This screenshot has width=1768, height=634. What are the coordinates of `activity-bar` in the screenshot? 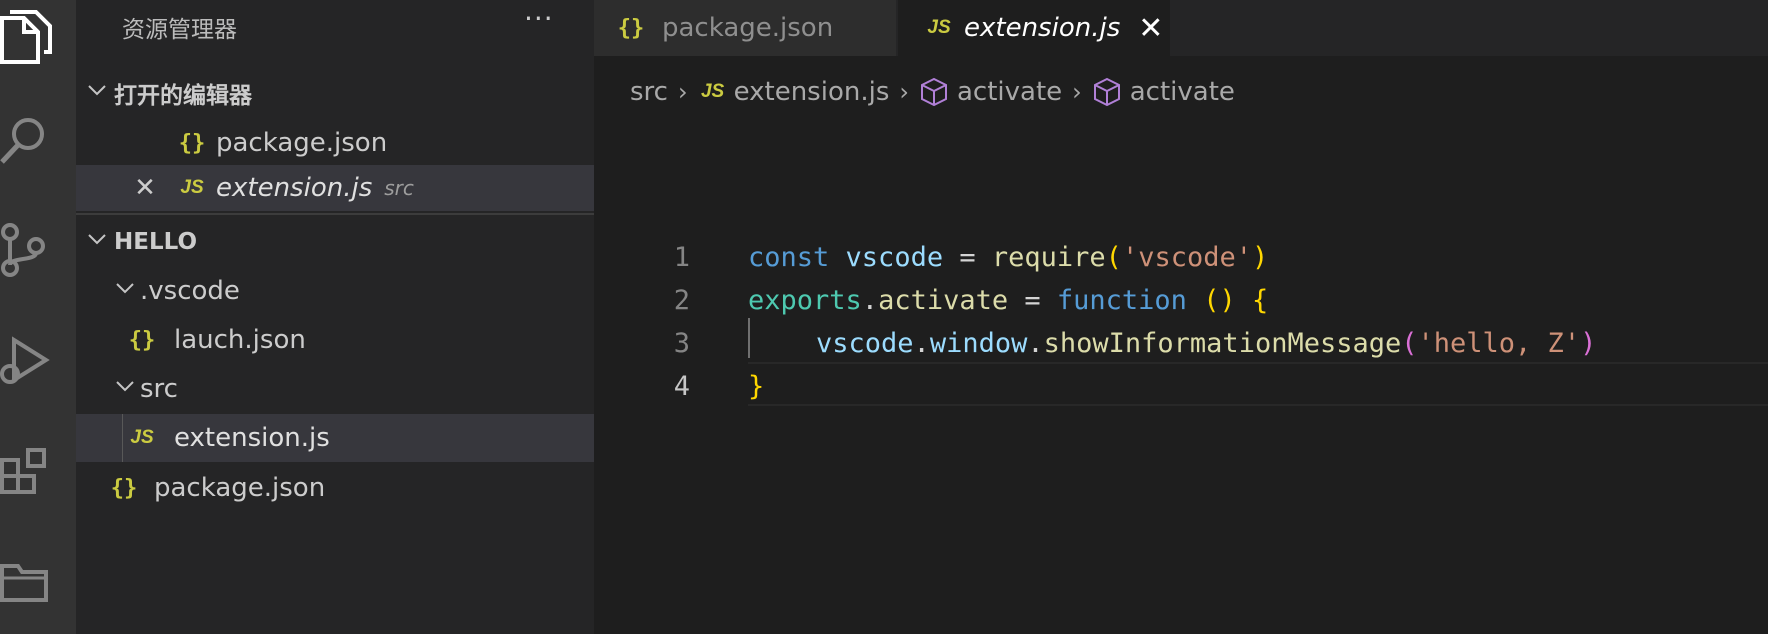 It's located at (38, 317).